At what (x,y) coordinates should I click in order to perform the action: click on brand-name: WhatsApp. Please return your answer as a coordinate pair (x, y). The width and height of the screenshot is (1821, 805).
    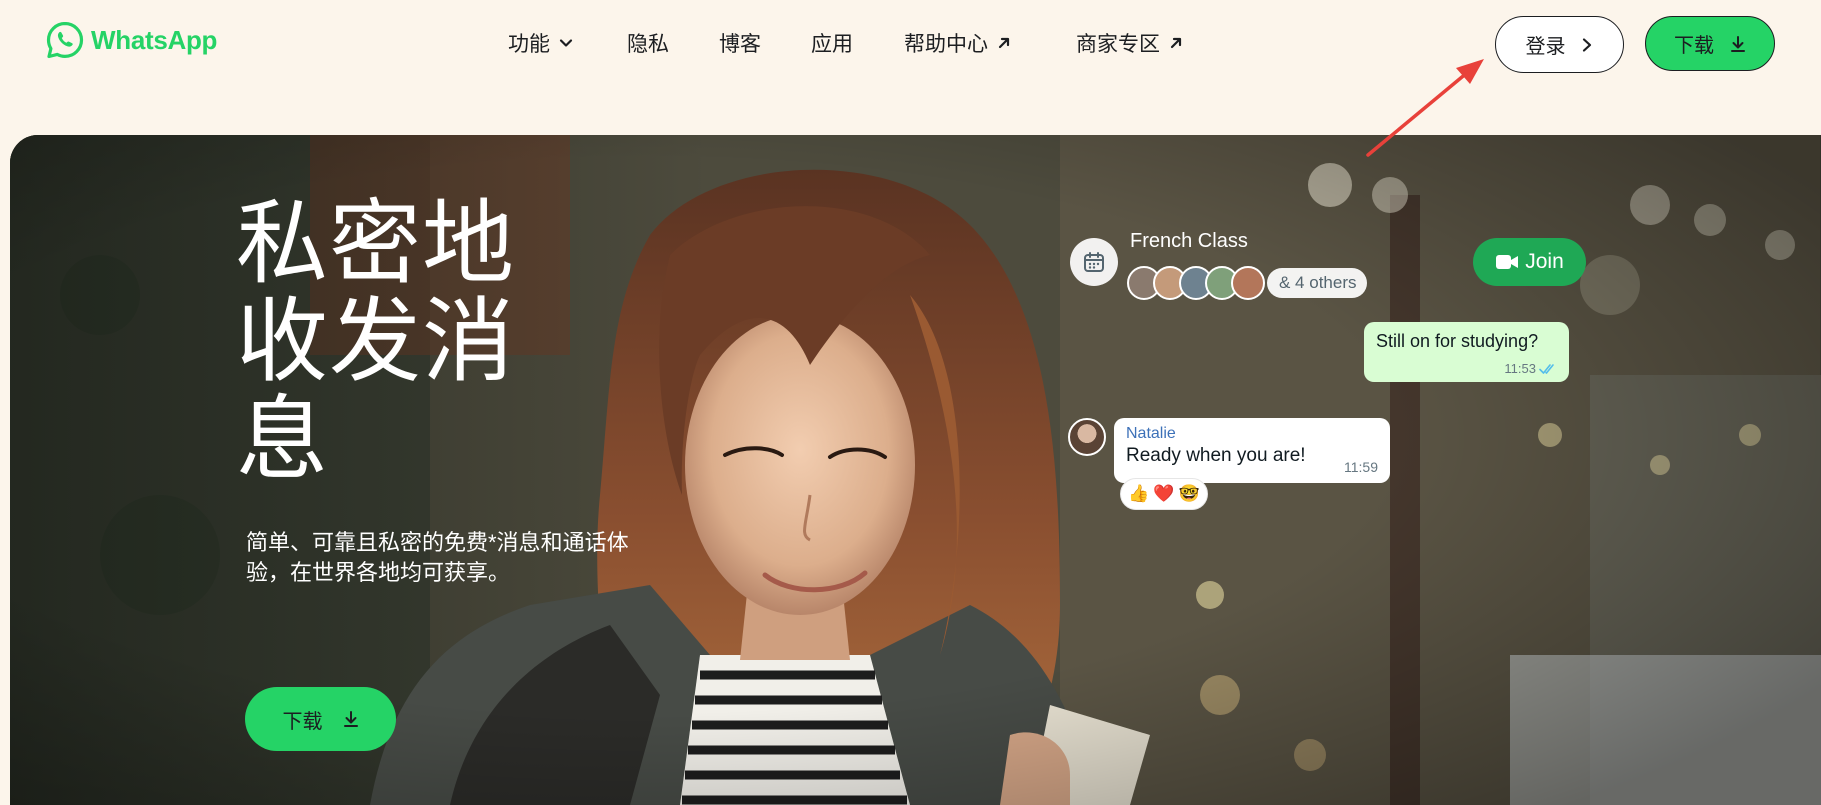
    Looking at the image, I should click on (154, 39).